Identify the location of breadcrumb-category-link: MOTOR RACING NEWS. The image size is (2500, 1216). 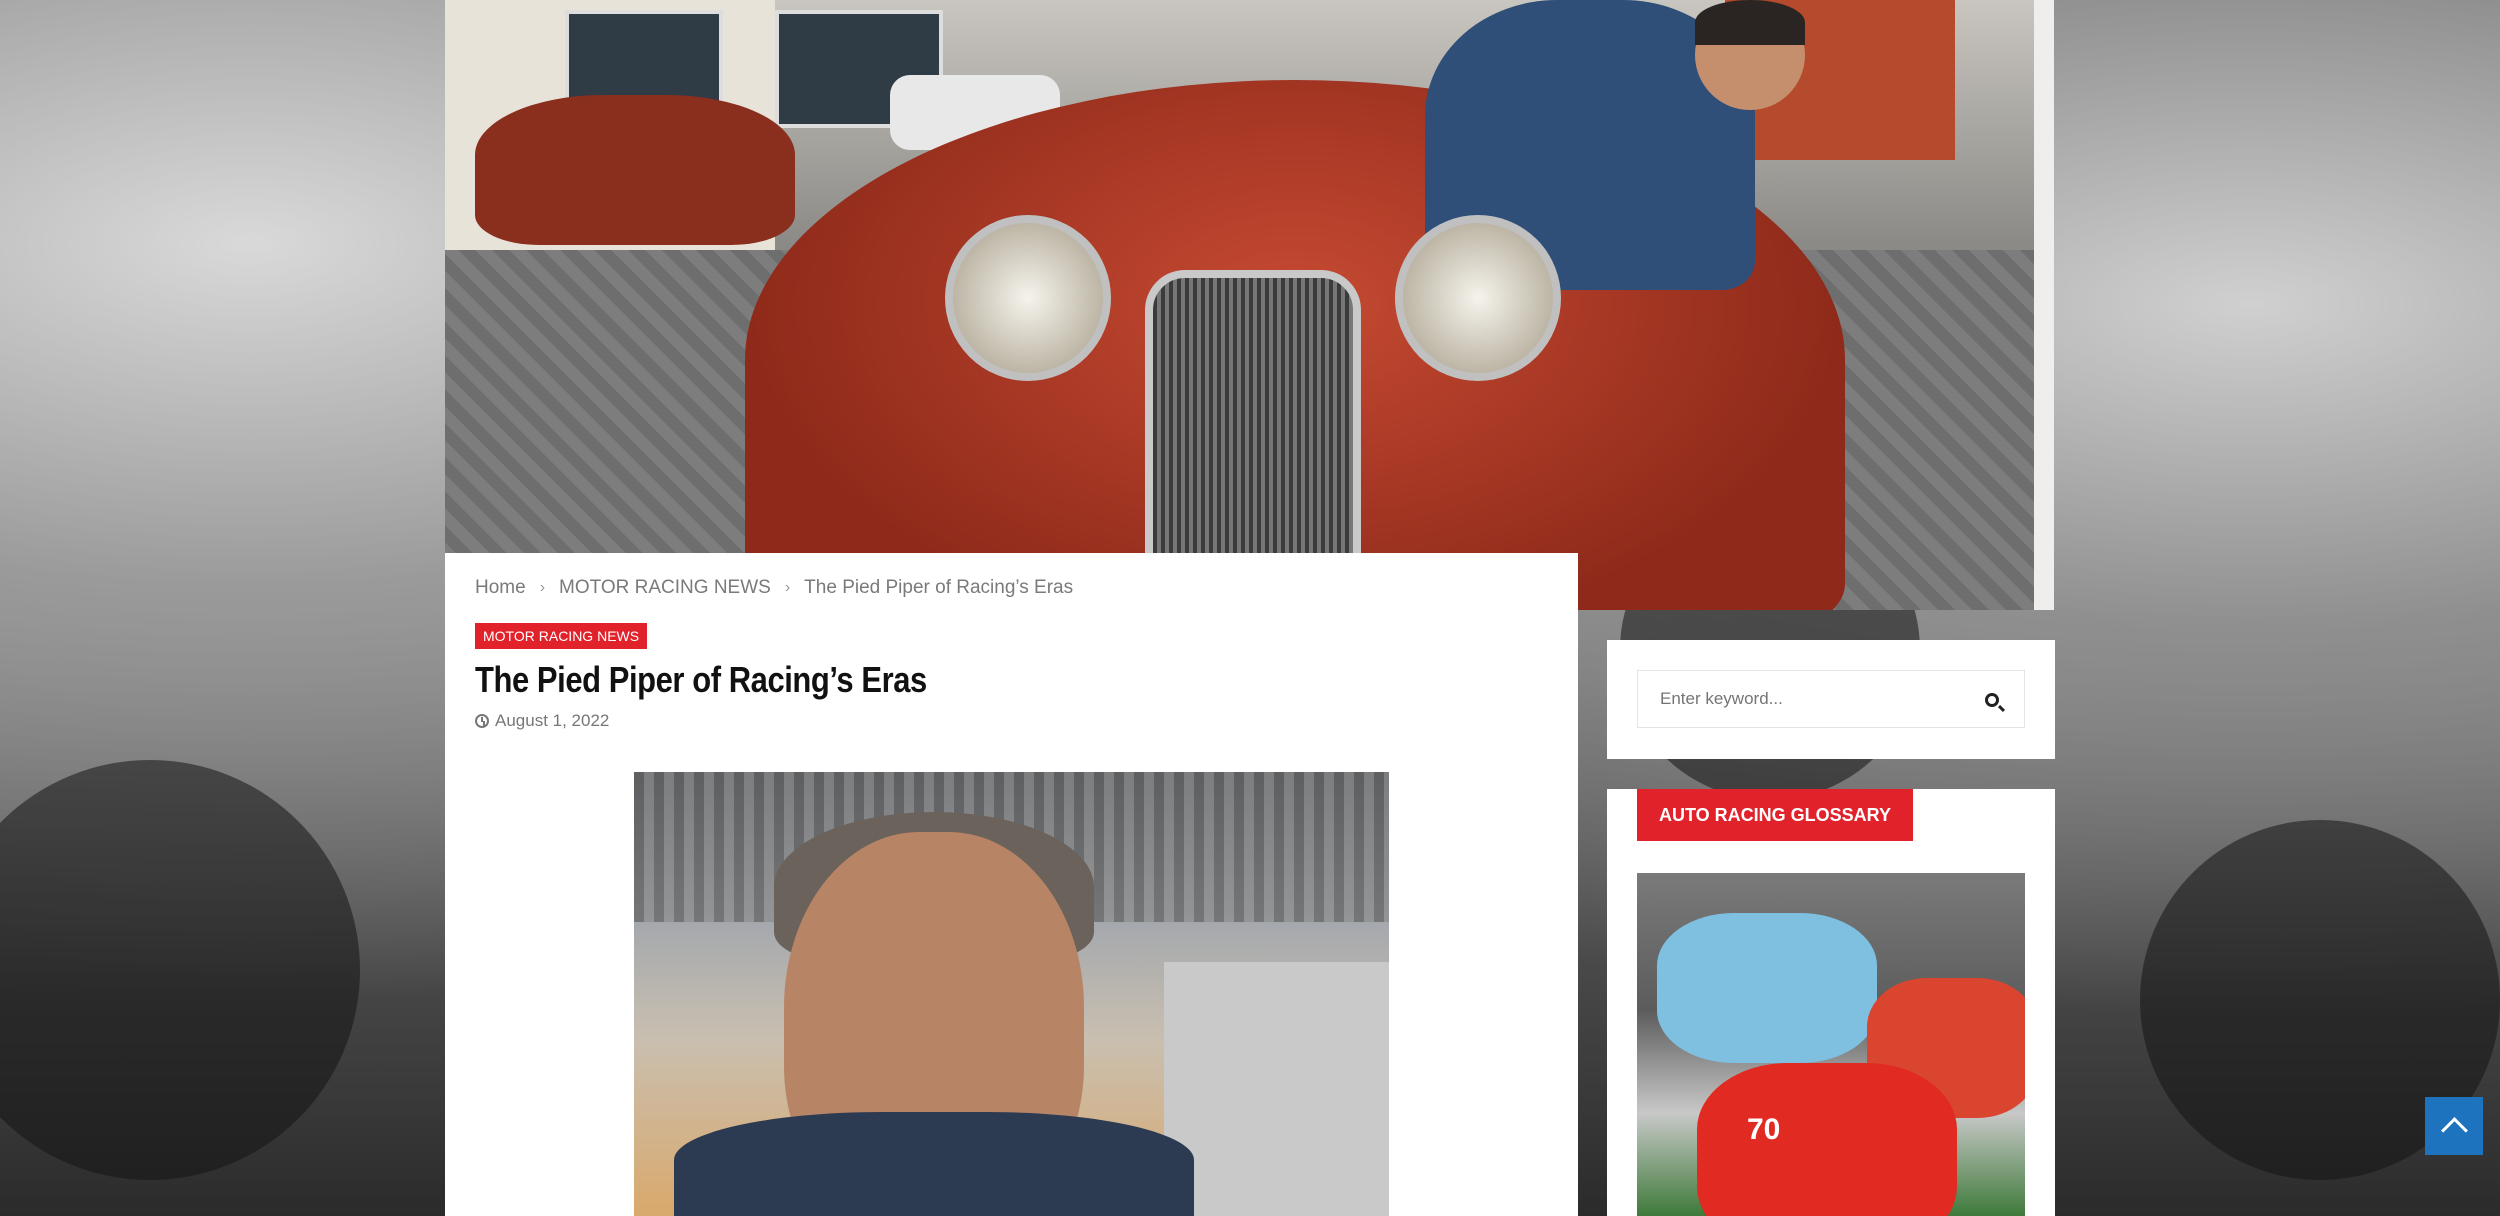
(665, 588).